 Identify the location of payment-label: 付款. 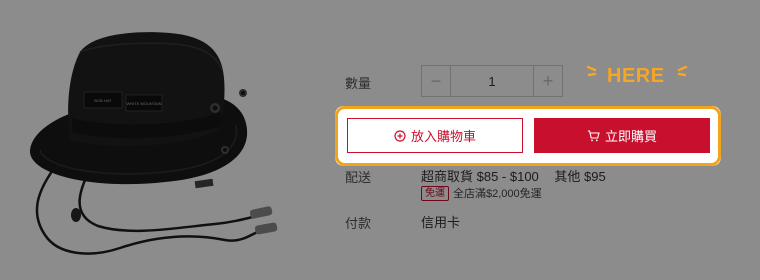
(358, 223).